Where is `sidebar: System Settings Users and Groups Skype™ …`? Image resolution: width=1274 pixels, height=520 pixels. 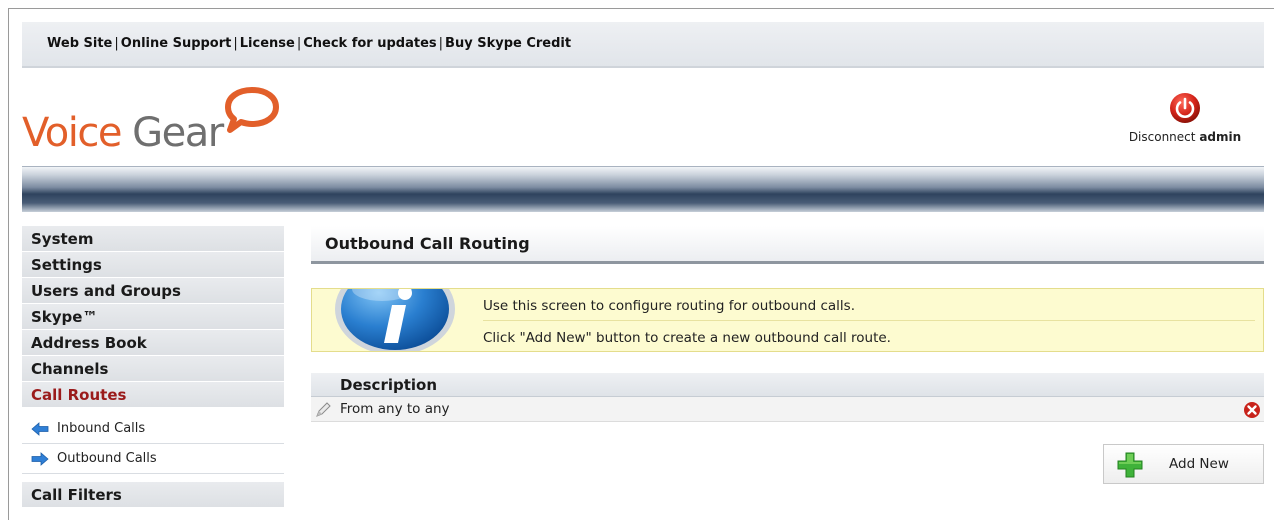
sidebar: System Settings Users and Groups Skype™ … is located at coordinates (153, 367).